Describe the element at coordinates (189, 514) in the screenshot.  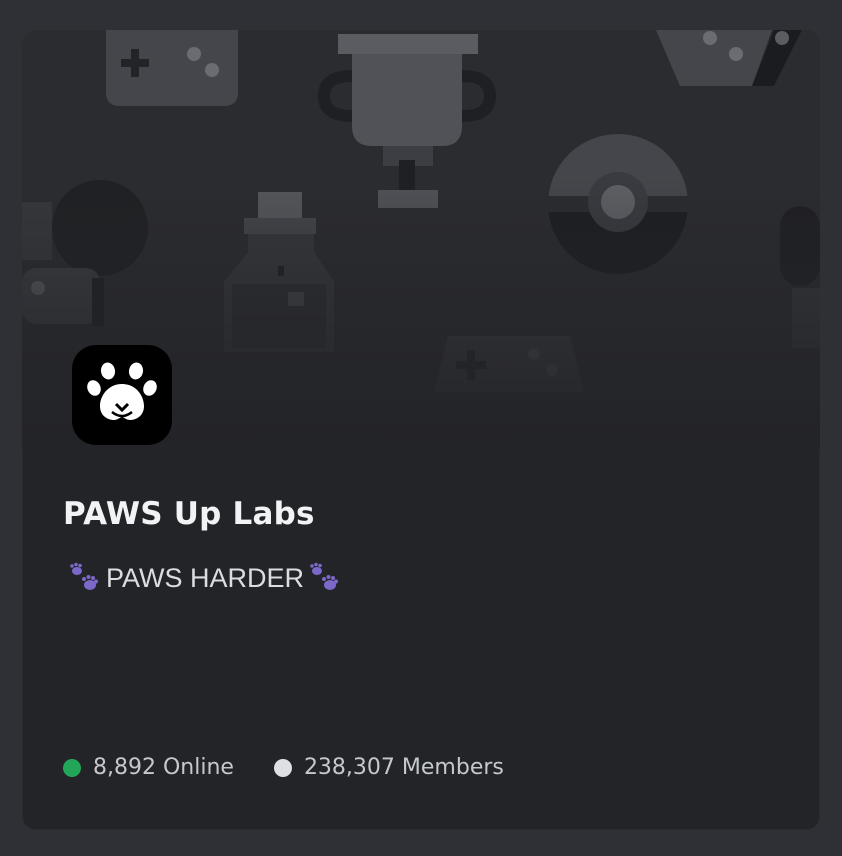
I see `server-name: PAWS Up Labs` at that location.